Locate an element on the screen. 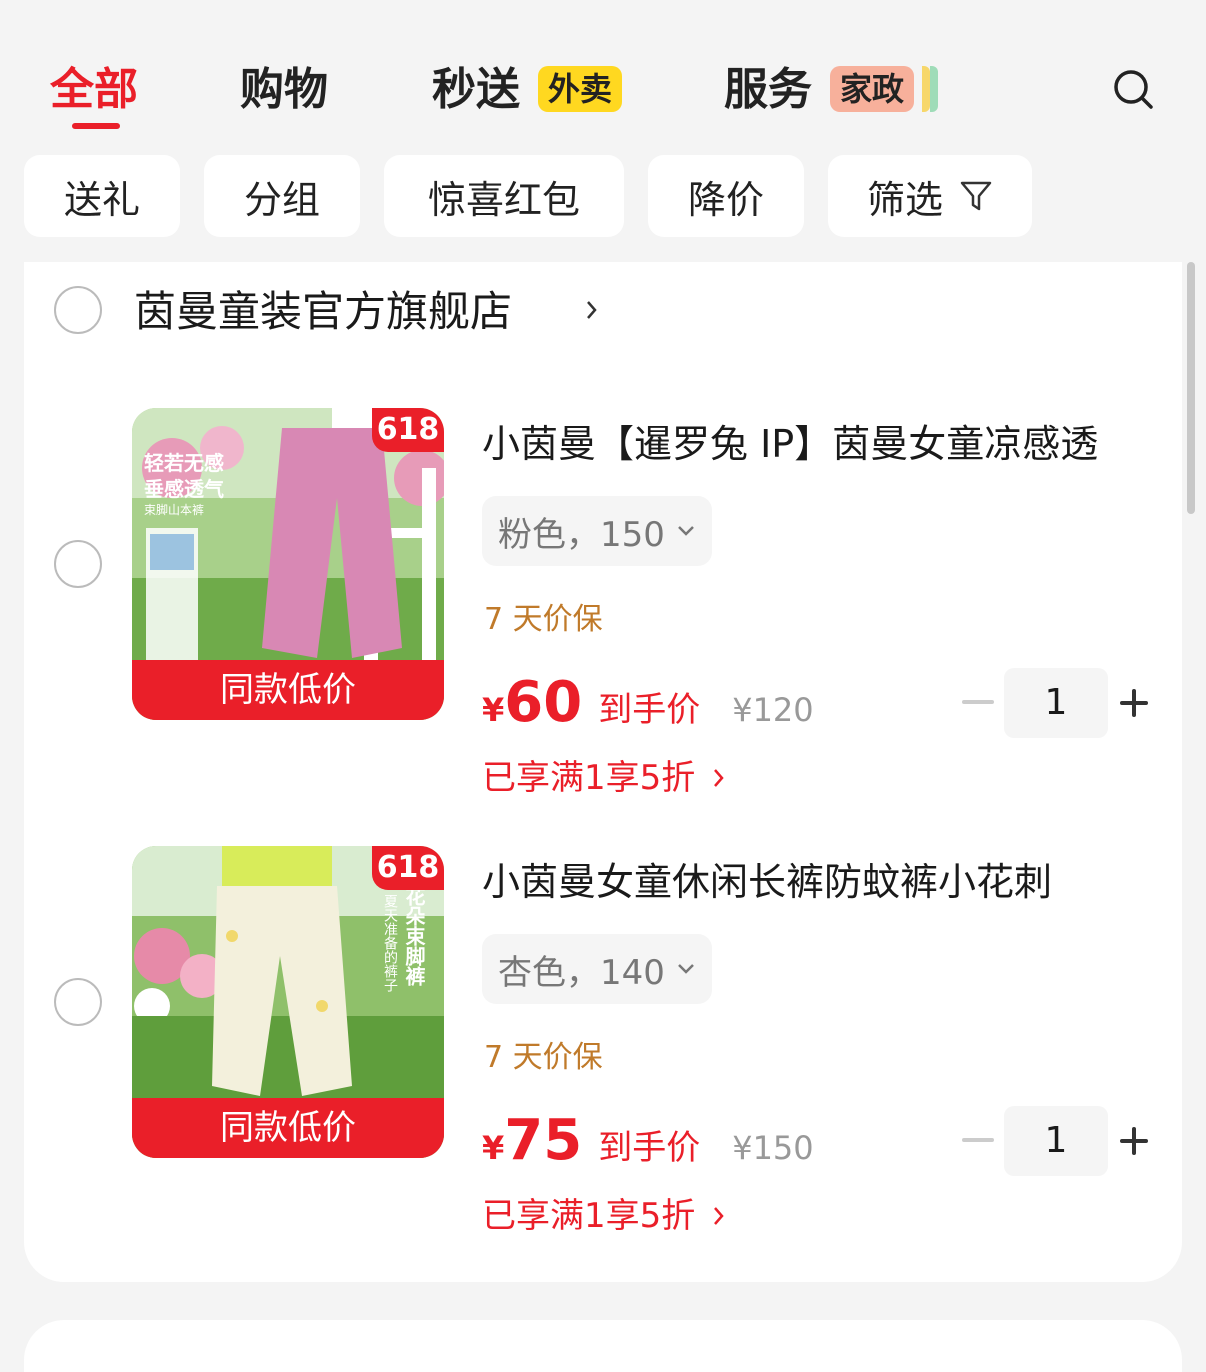  sku-value: 杏色，140 is located at coordinates (581, 972).